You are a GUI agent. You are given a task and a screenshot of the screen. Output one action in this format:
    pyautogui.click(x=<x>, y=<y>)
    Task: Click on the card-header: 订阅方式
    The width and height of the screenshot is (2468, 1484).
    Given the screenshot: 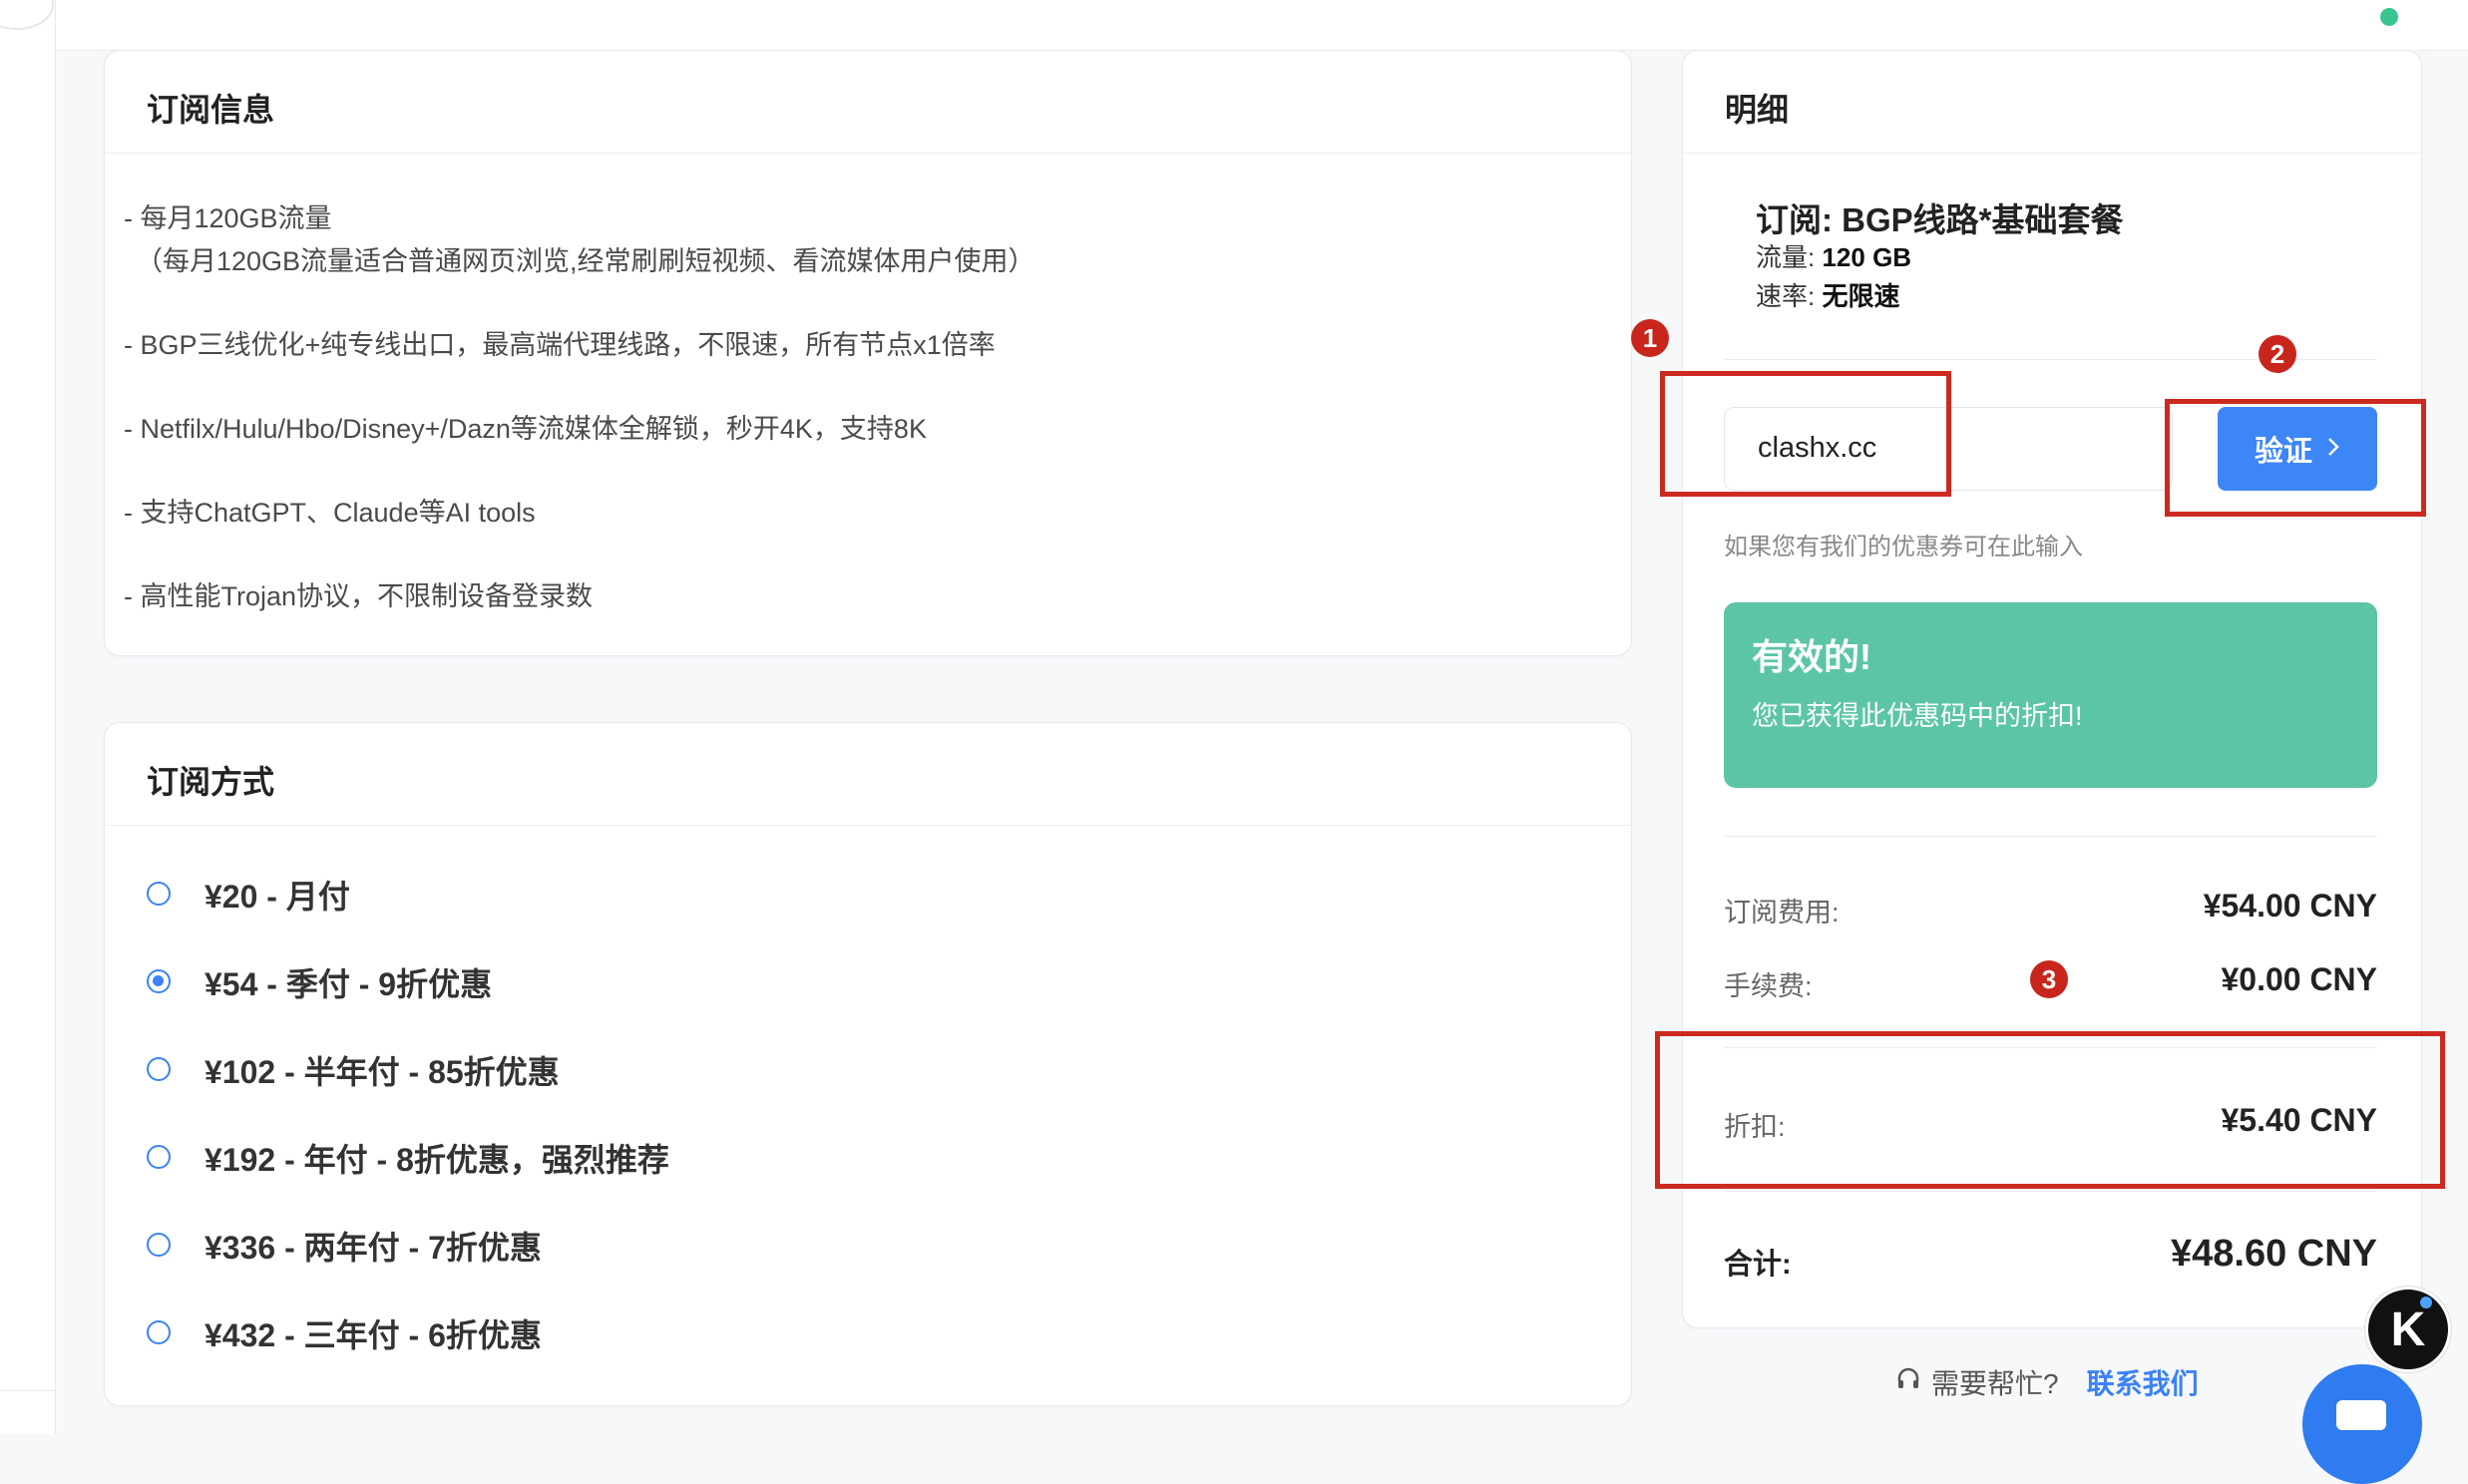 What is the action you would take?
    pyautogui.click(x=868, y=774)
    